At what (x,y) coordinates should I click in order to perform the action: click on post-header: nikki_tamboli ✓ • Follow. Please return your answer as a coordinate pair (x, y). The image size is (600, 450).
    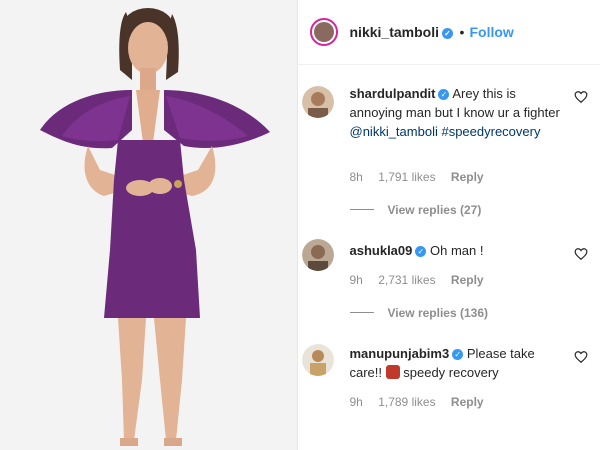
    Looking at the image, I should click on (448, 32).